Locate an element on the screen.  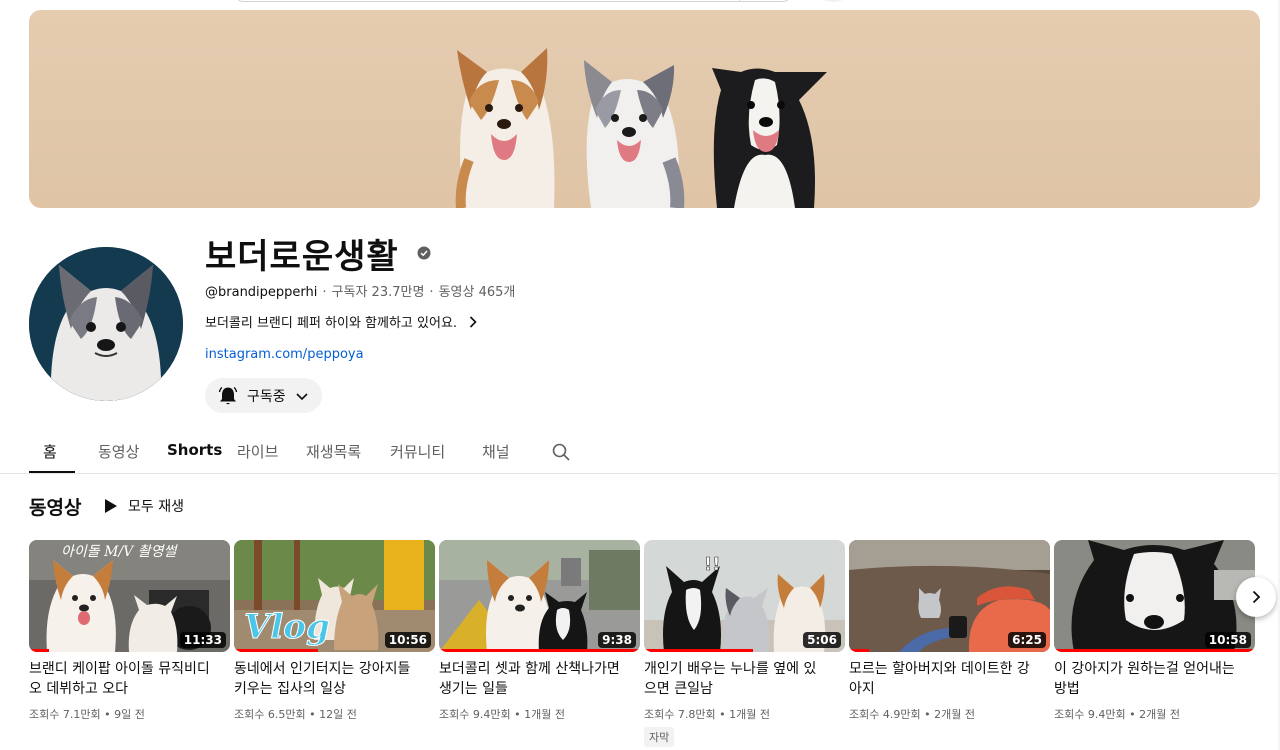
video-thumbnail: Vlog 10:56 is located at coordinates (334, 596).